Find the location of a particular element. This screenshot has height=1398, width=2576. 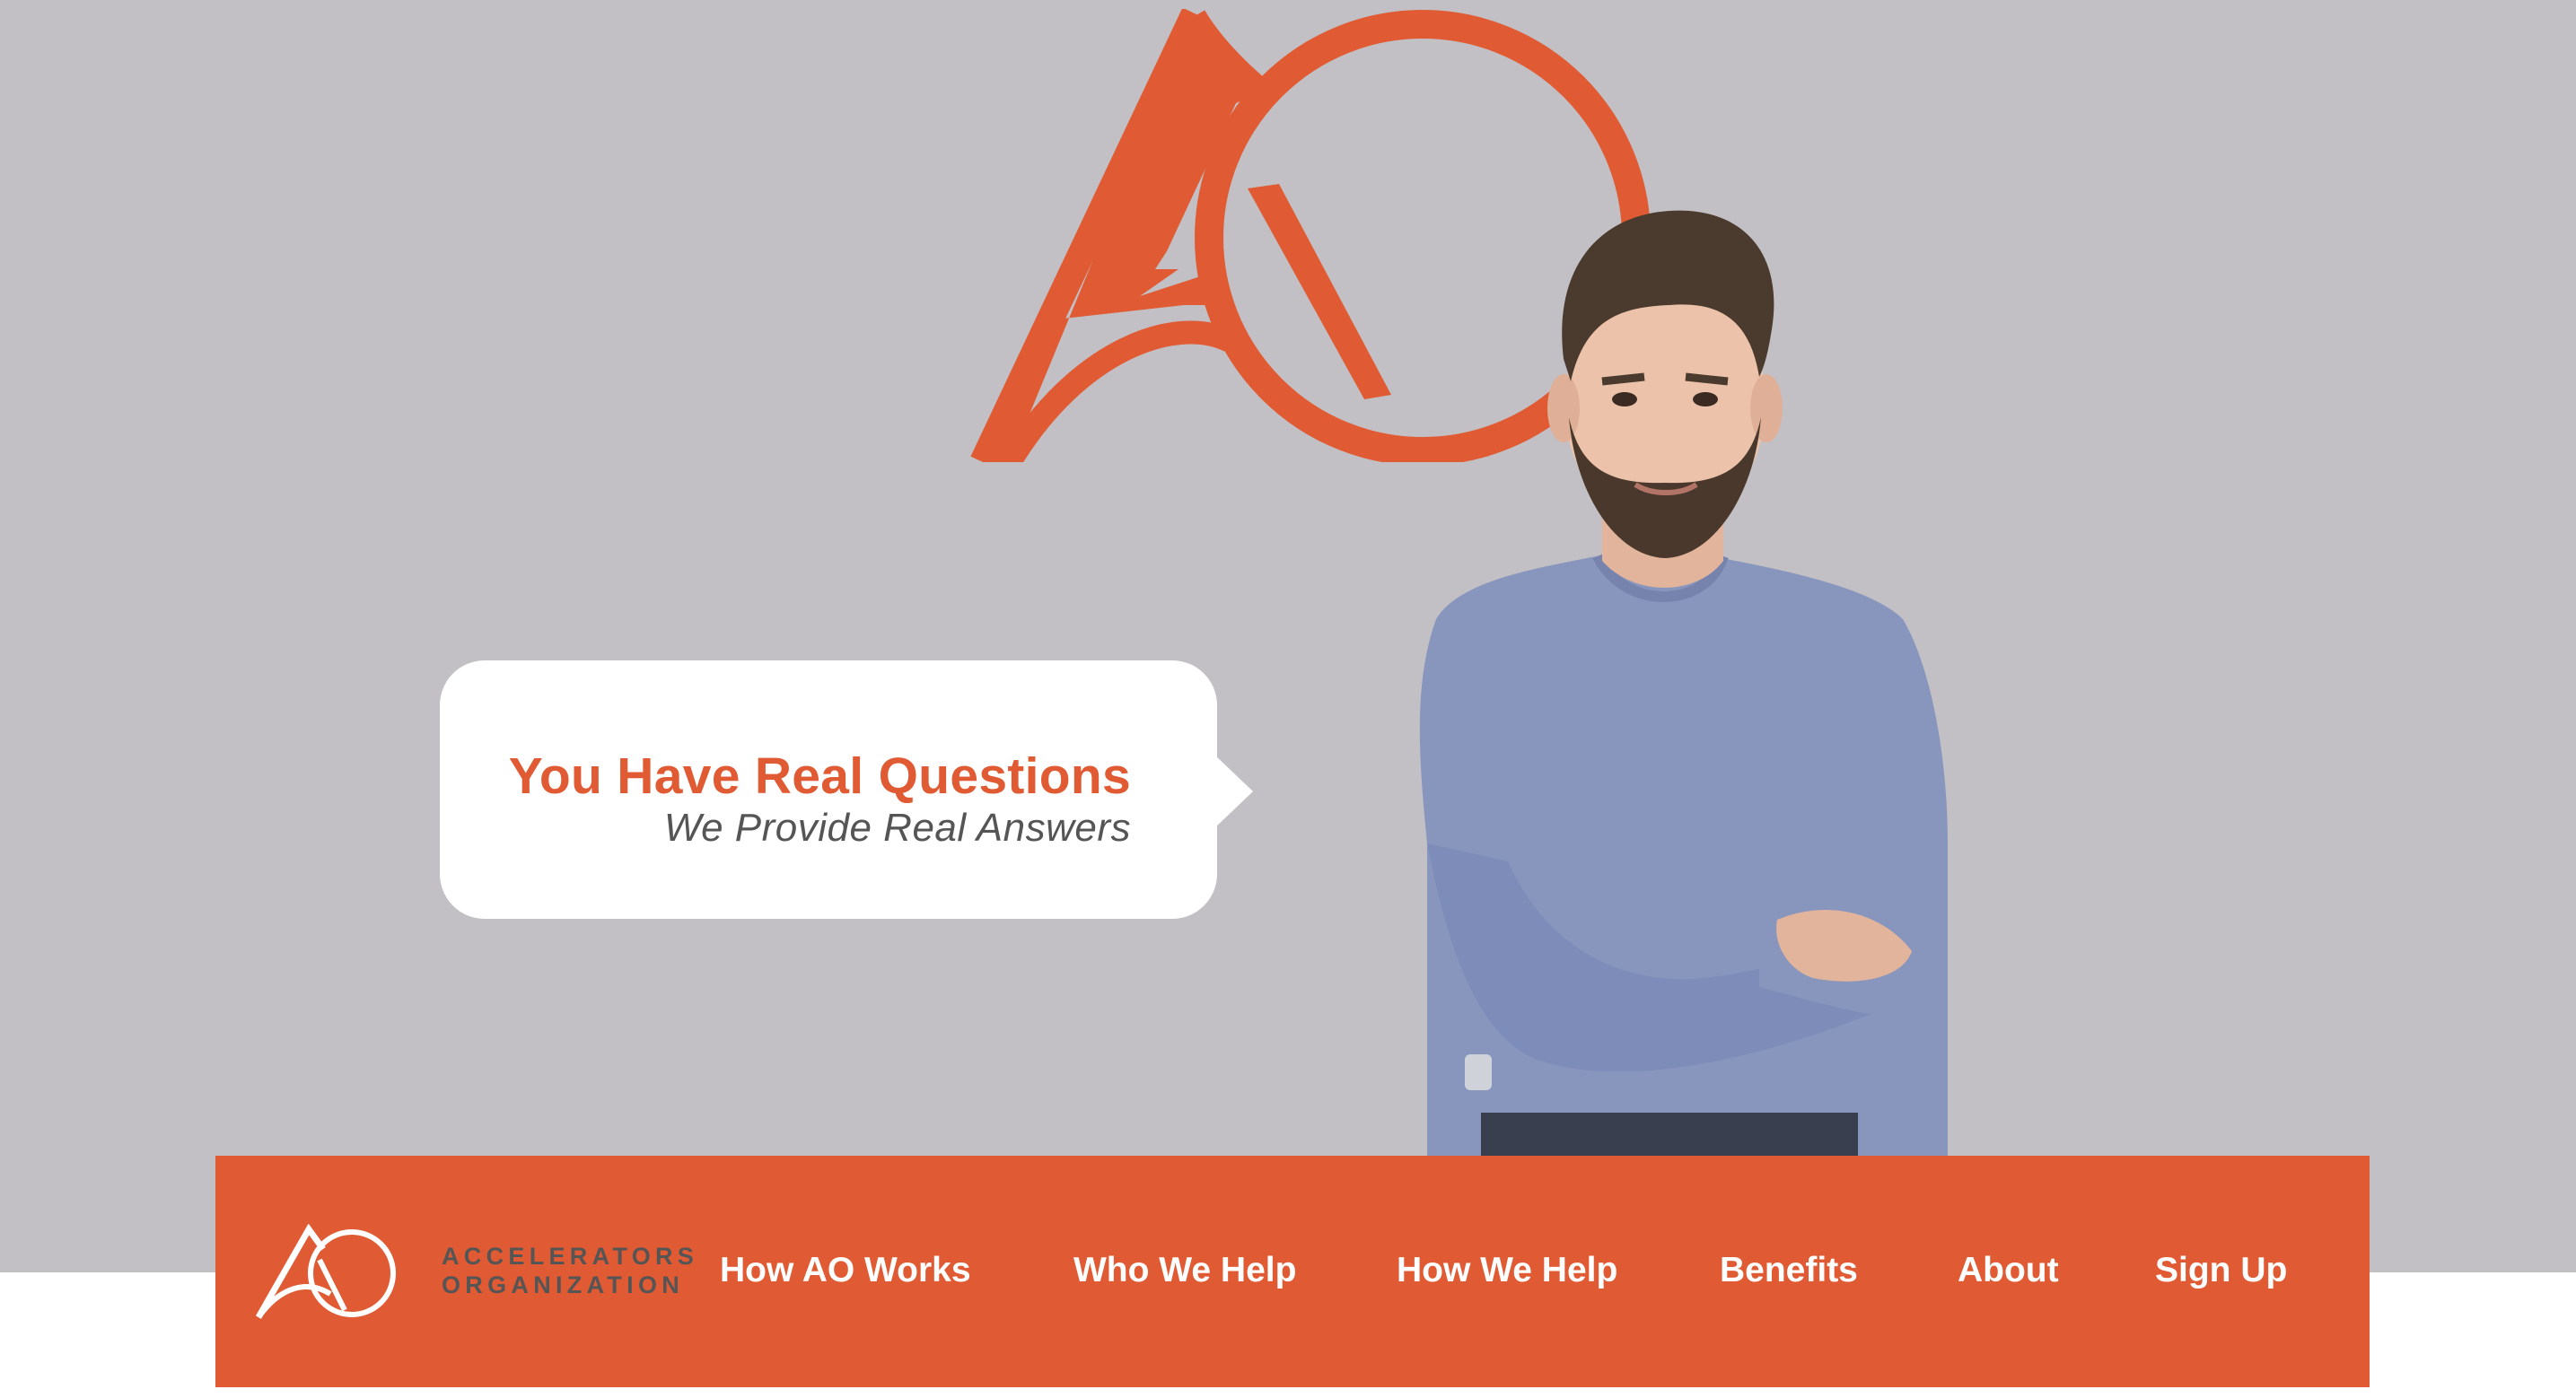

nav-sign-up: Sign Up is located at coordinates (2221, 1270).